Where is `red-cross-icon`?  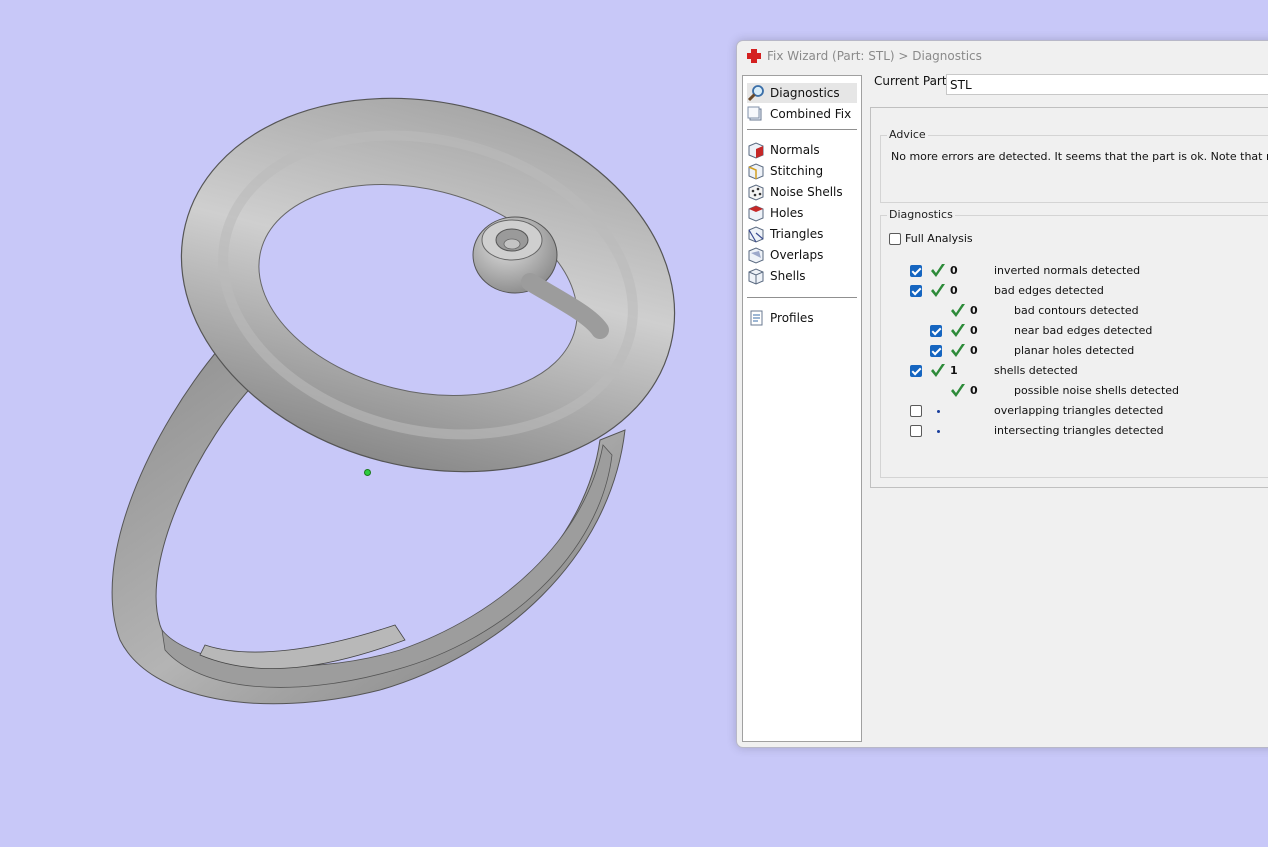
red-cross-icon is located at coordinates (754, 56).